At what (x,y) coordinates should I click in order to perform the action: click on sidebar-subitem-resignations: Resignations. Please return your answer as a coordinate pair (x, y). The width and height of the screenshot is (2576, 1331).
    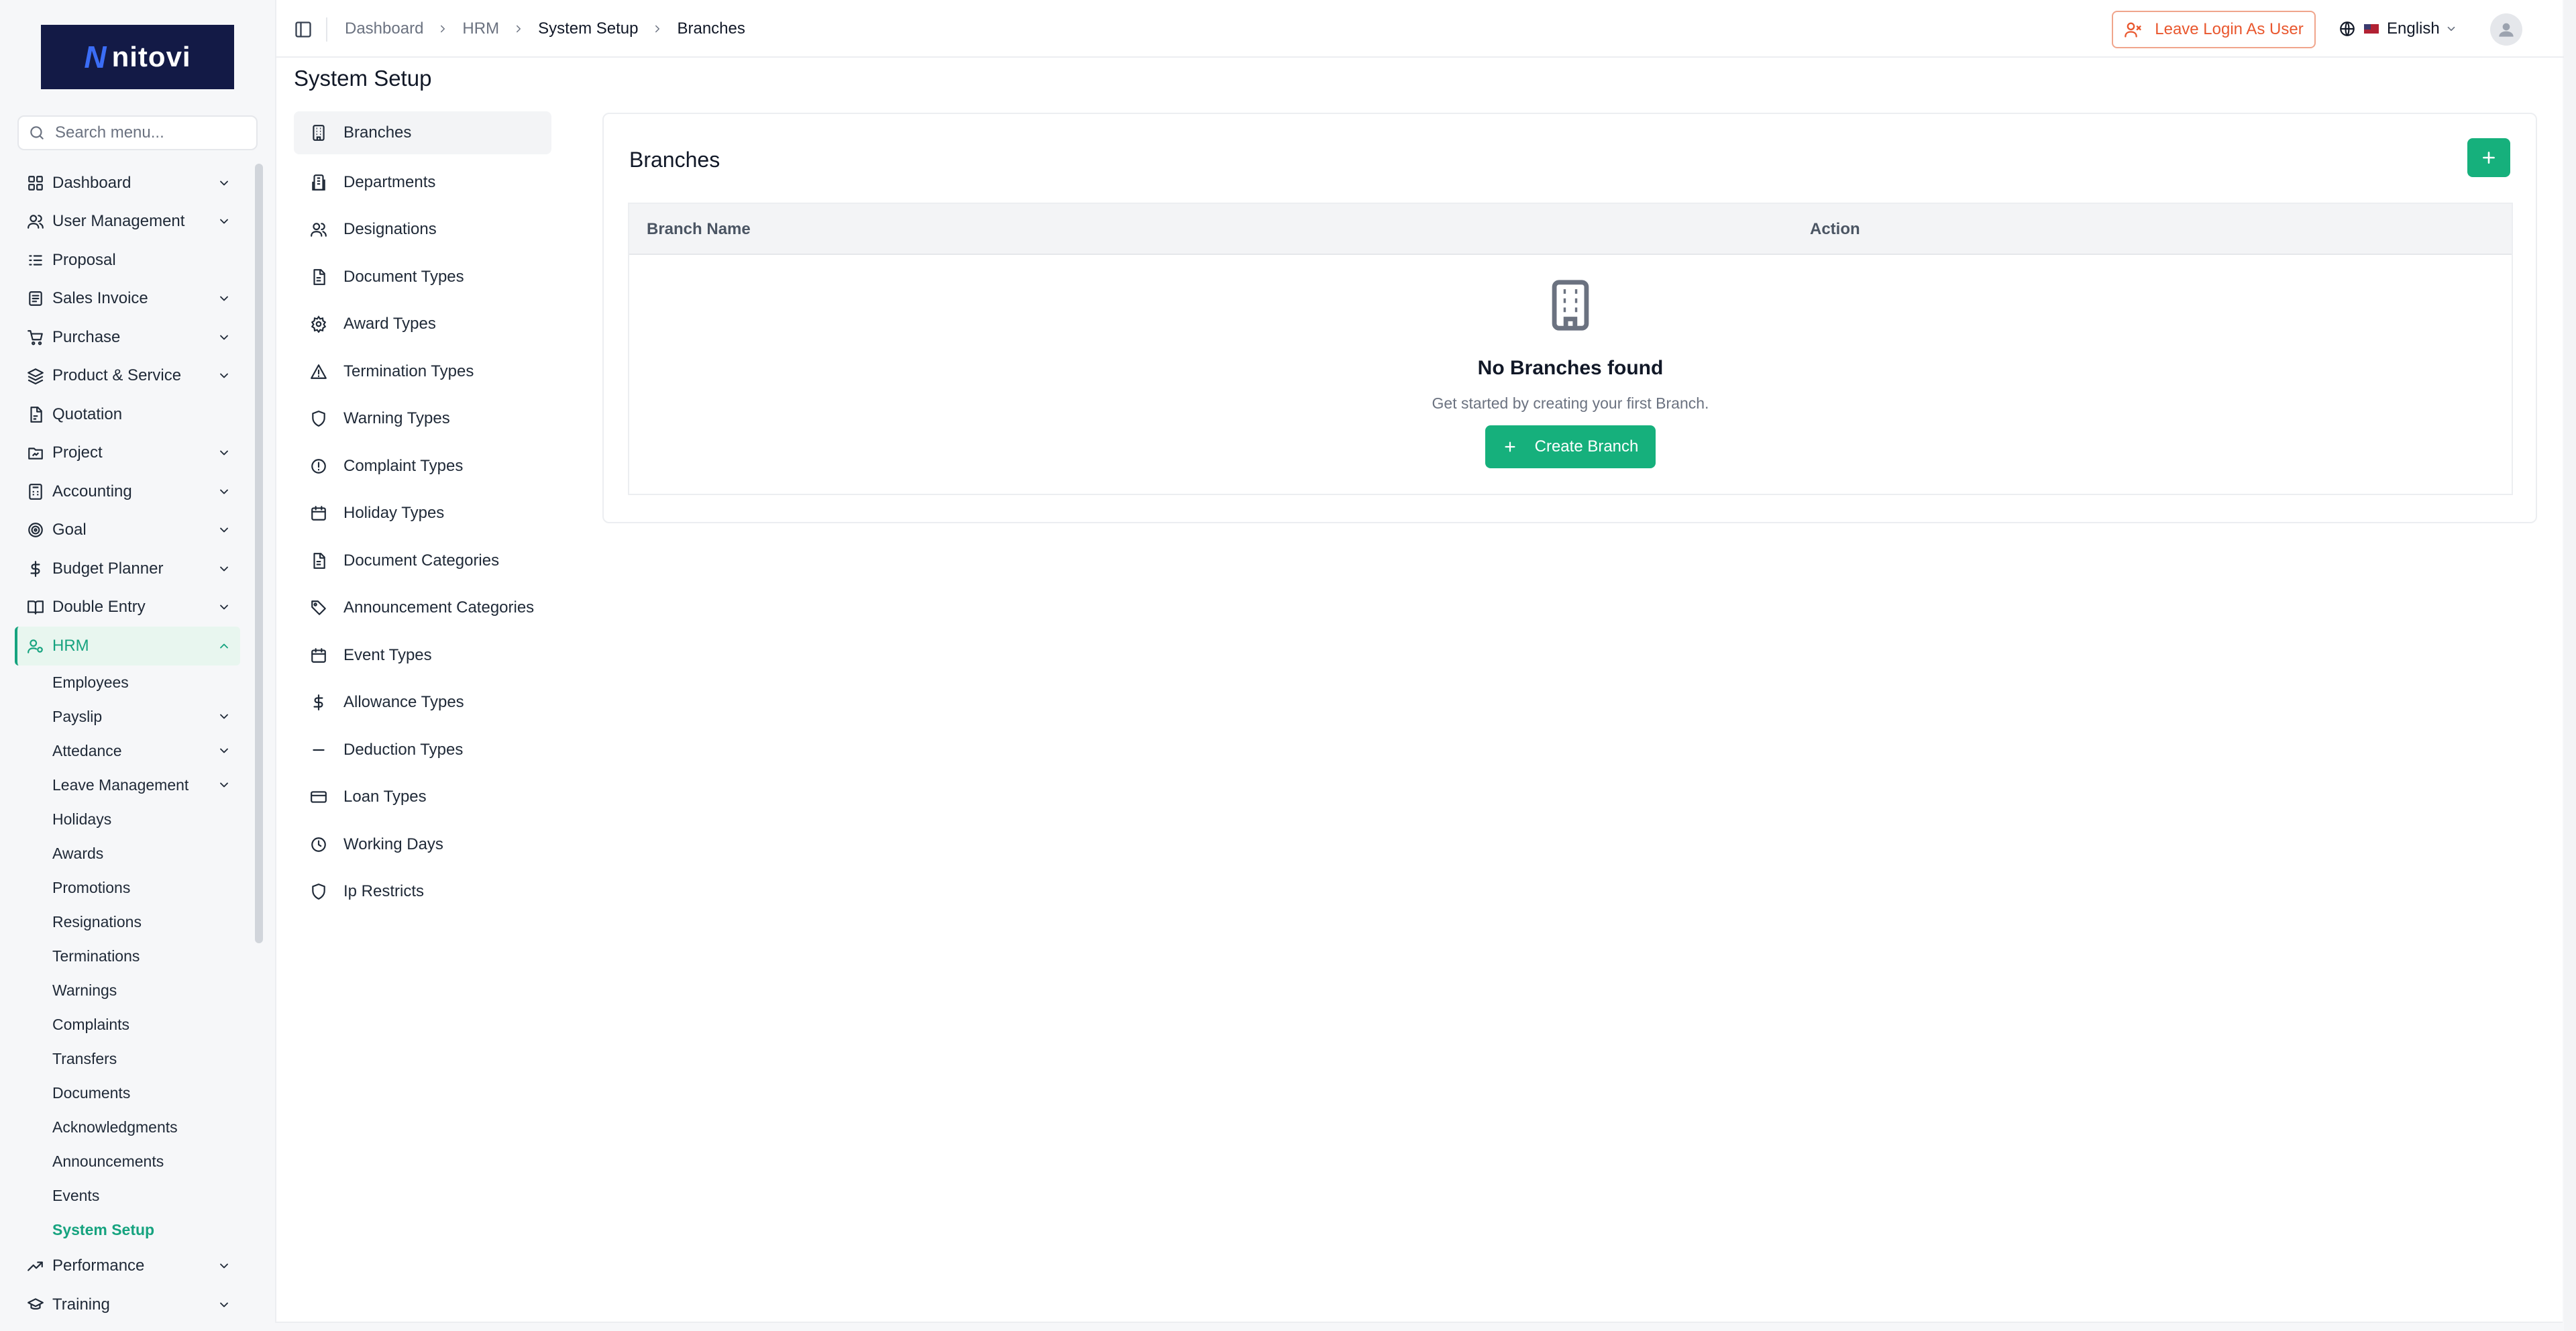
    Looking at the image, I should click on (127, 922).